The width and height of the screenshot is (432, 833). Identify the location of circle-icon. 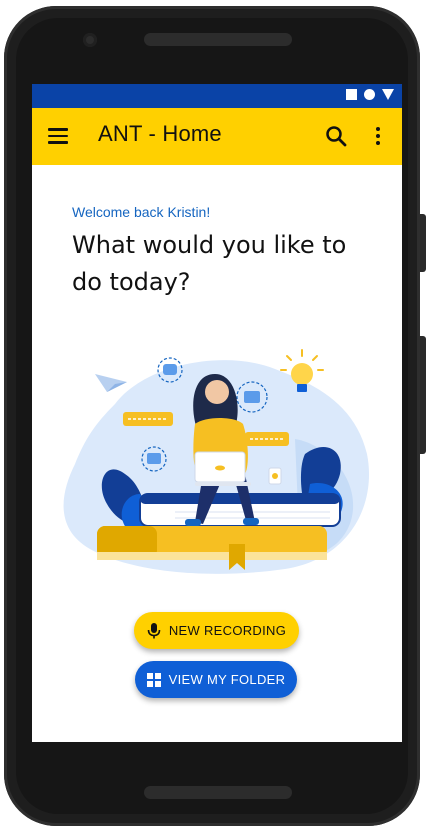
(369, 94).